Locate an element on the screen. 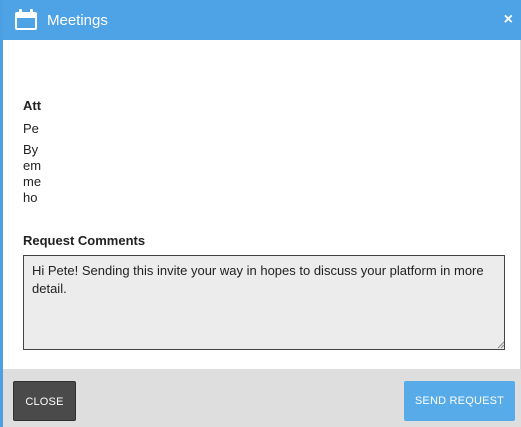 The image size is (521, 427). calendar-icon is located at coordinates (26, 19).